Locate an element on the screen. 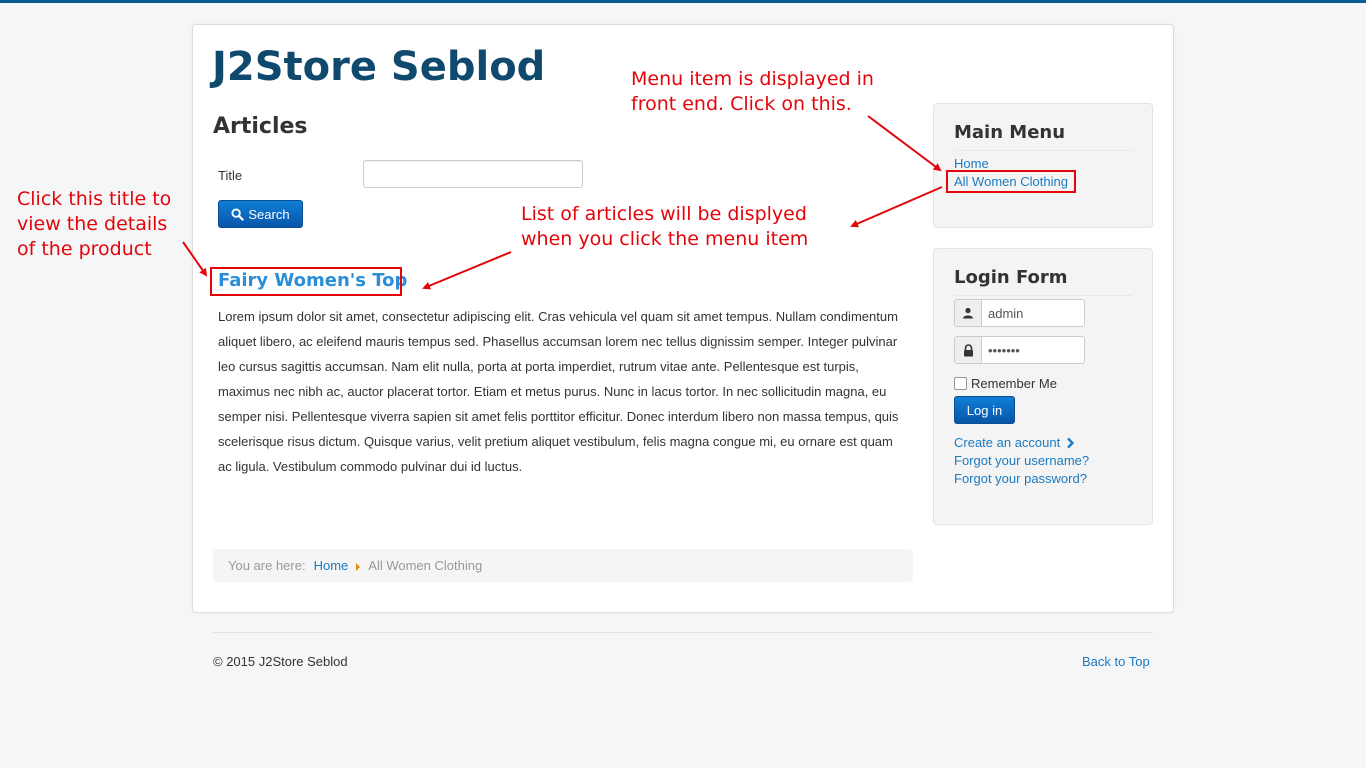 The width and height of the screenshot is (1366, 768). create-account-label: Create an account is located at coordinates (1007, 442).